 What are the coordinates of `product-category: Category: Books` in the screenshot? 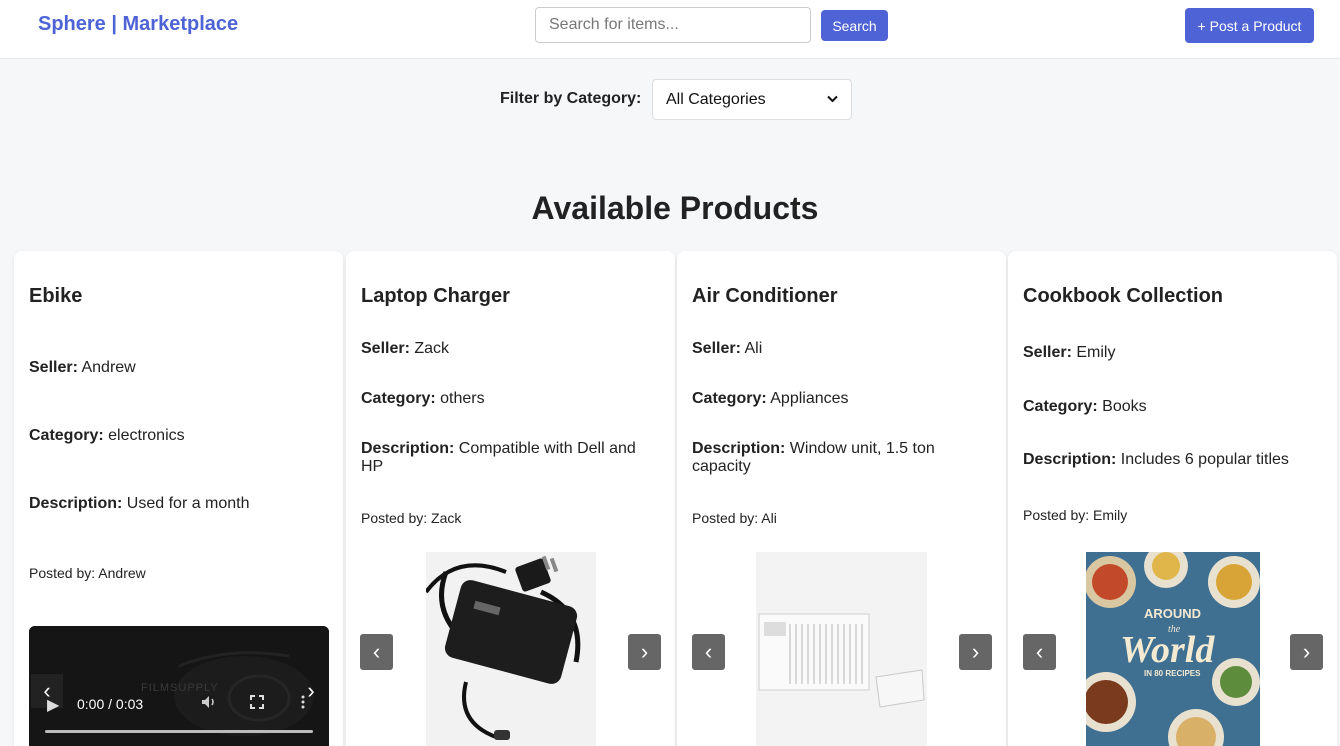 It's located at (1173, 407).